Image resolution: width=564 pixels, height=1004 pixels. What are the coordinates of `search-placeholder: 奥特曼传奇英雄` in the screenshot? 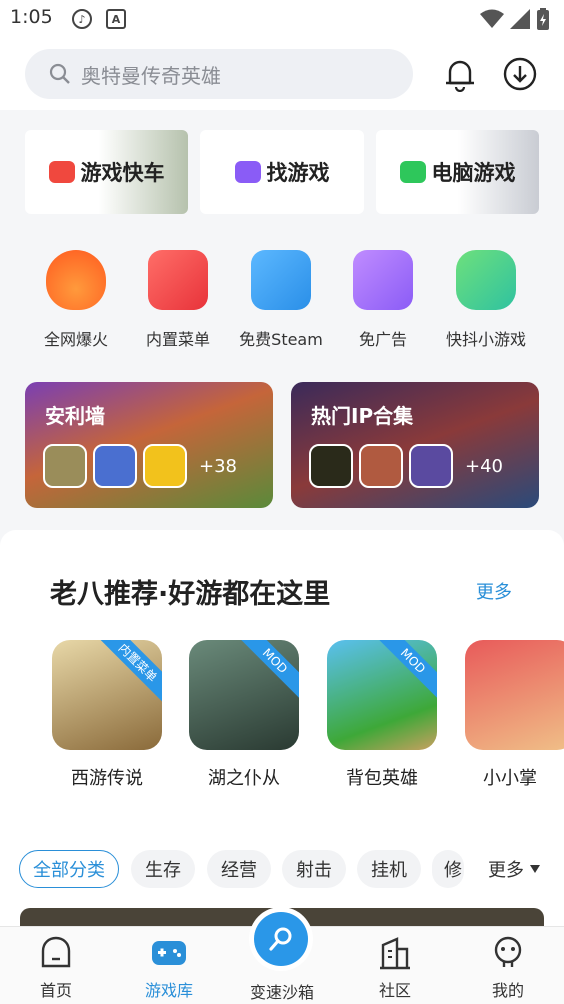 It's located at (151, 75).